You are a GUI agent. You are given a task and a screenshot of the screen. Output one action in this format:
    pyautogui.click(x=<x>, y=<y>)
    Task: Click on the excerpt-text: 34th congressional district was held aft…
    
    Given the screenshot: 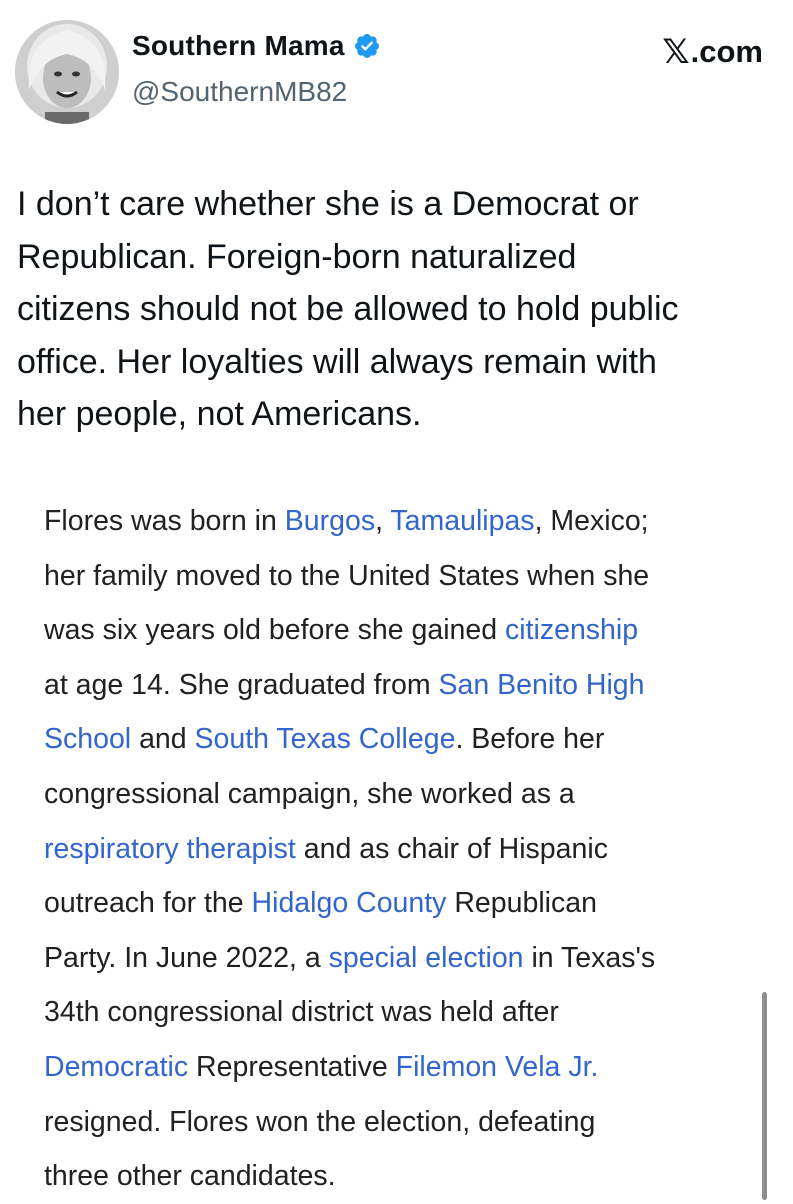 What is the action you would take?
    pyautogui.click(x=301, y=1012)
    